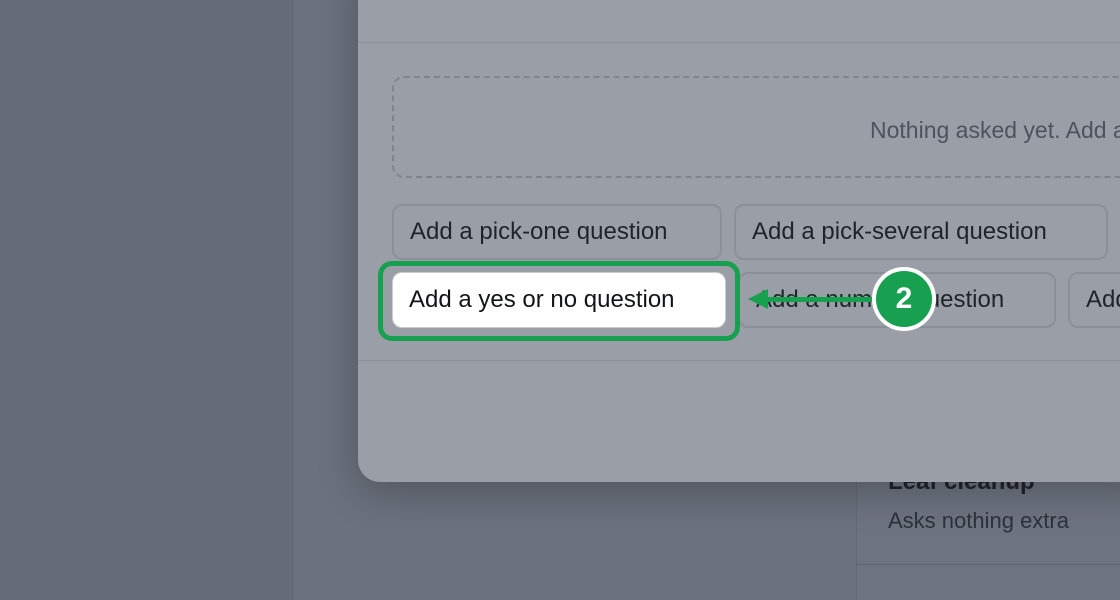 The image size is (1120, 600). Describe the element at coordinates (1094, 300) in the screenshot. I see `add-another-question-button: Add a text question` at that location.